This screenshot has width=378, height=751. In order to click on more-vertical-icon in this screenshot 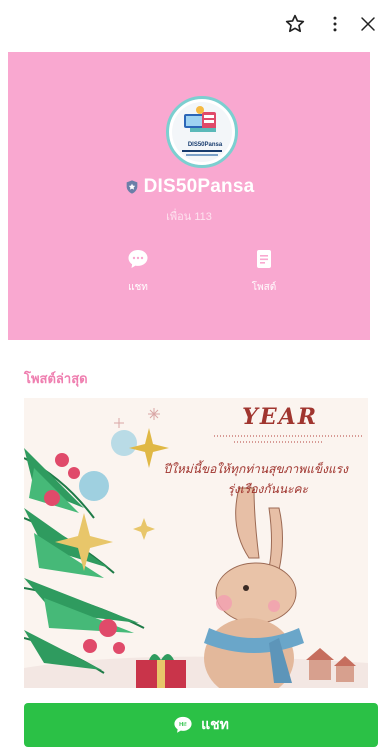, I will do `click(335, 24)`.